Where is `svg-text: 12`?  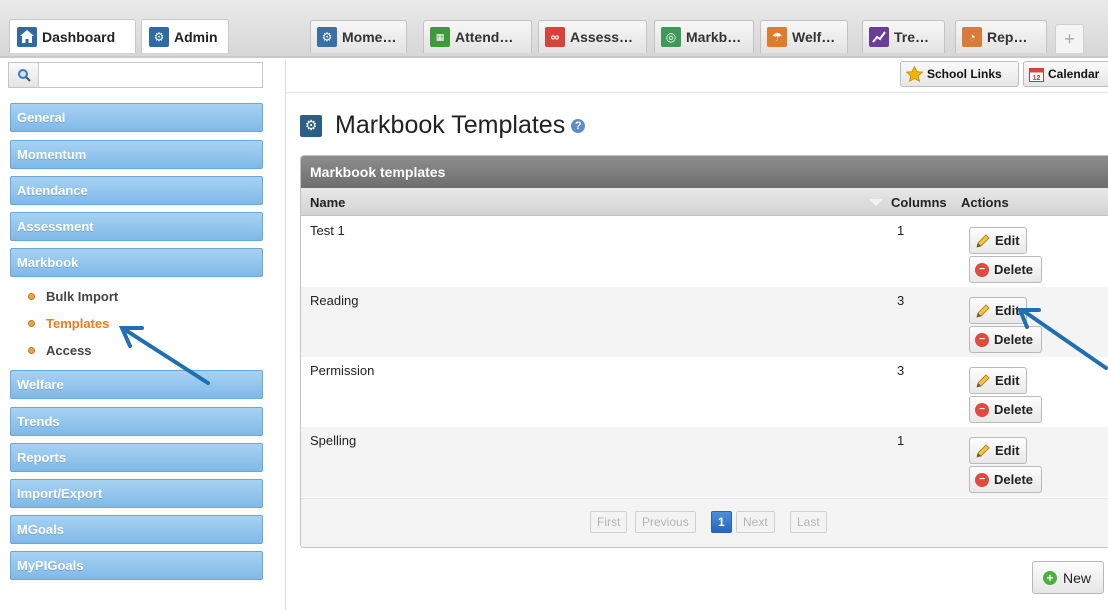 svg-text: 12 is located at coordinates (1037, 78).